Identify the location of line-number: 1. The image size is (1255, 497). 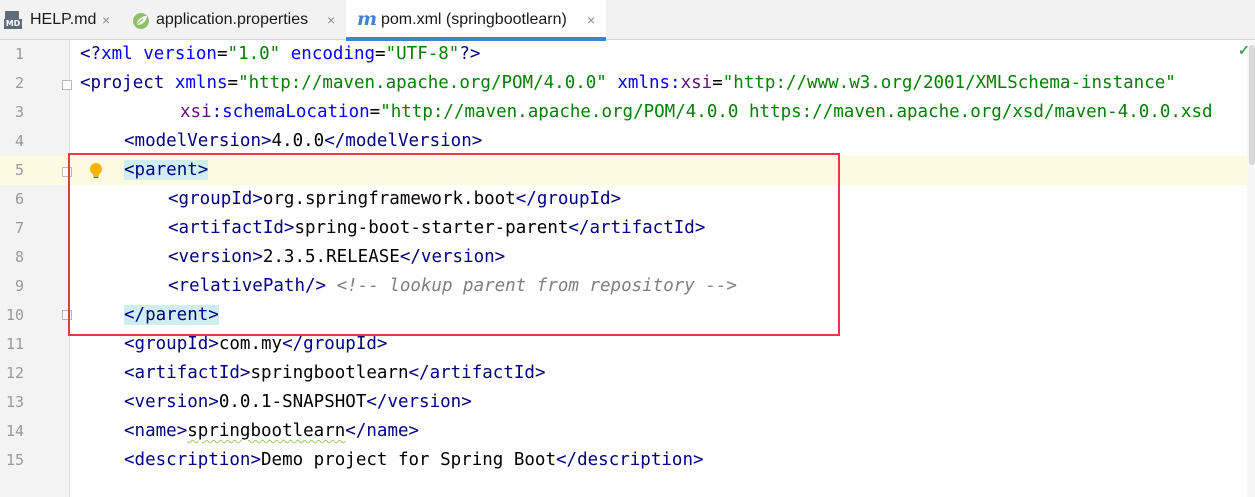
(19, 54).